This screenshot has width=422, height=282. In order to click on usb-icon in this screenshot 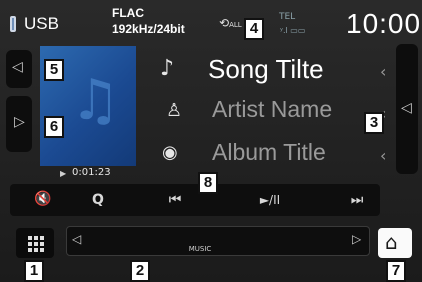, I will do `click(13, 24)`.